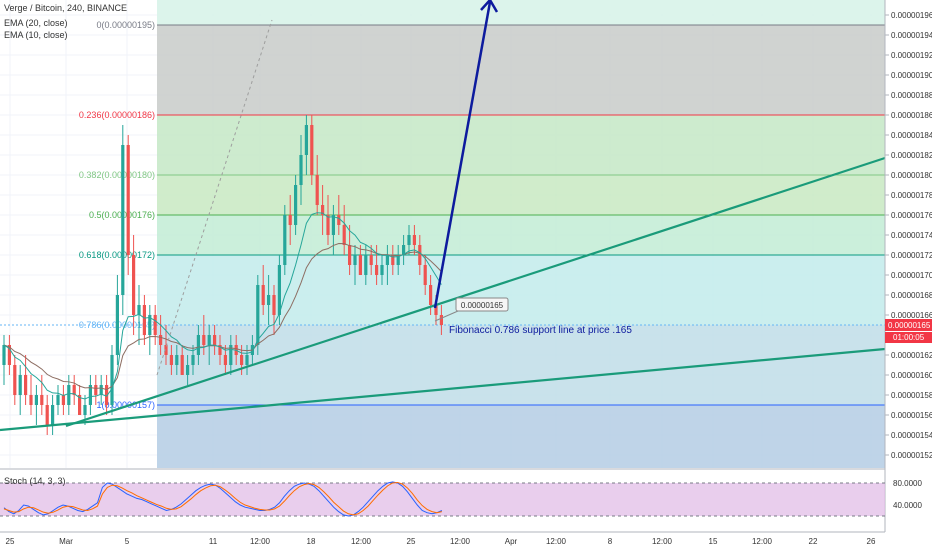 This screenshot has width=932, height=555. What do you see at coordinates (911, 235) in the screenshot?
I see `price-axis-label: 0.00000174` at bounding box center [911, 235].